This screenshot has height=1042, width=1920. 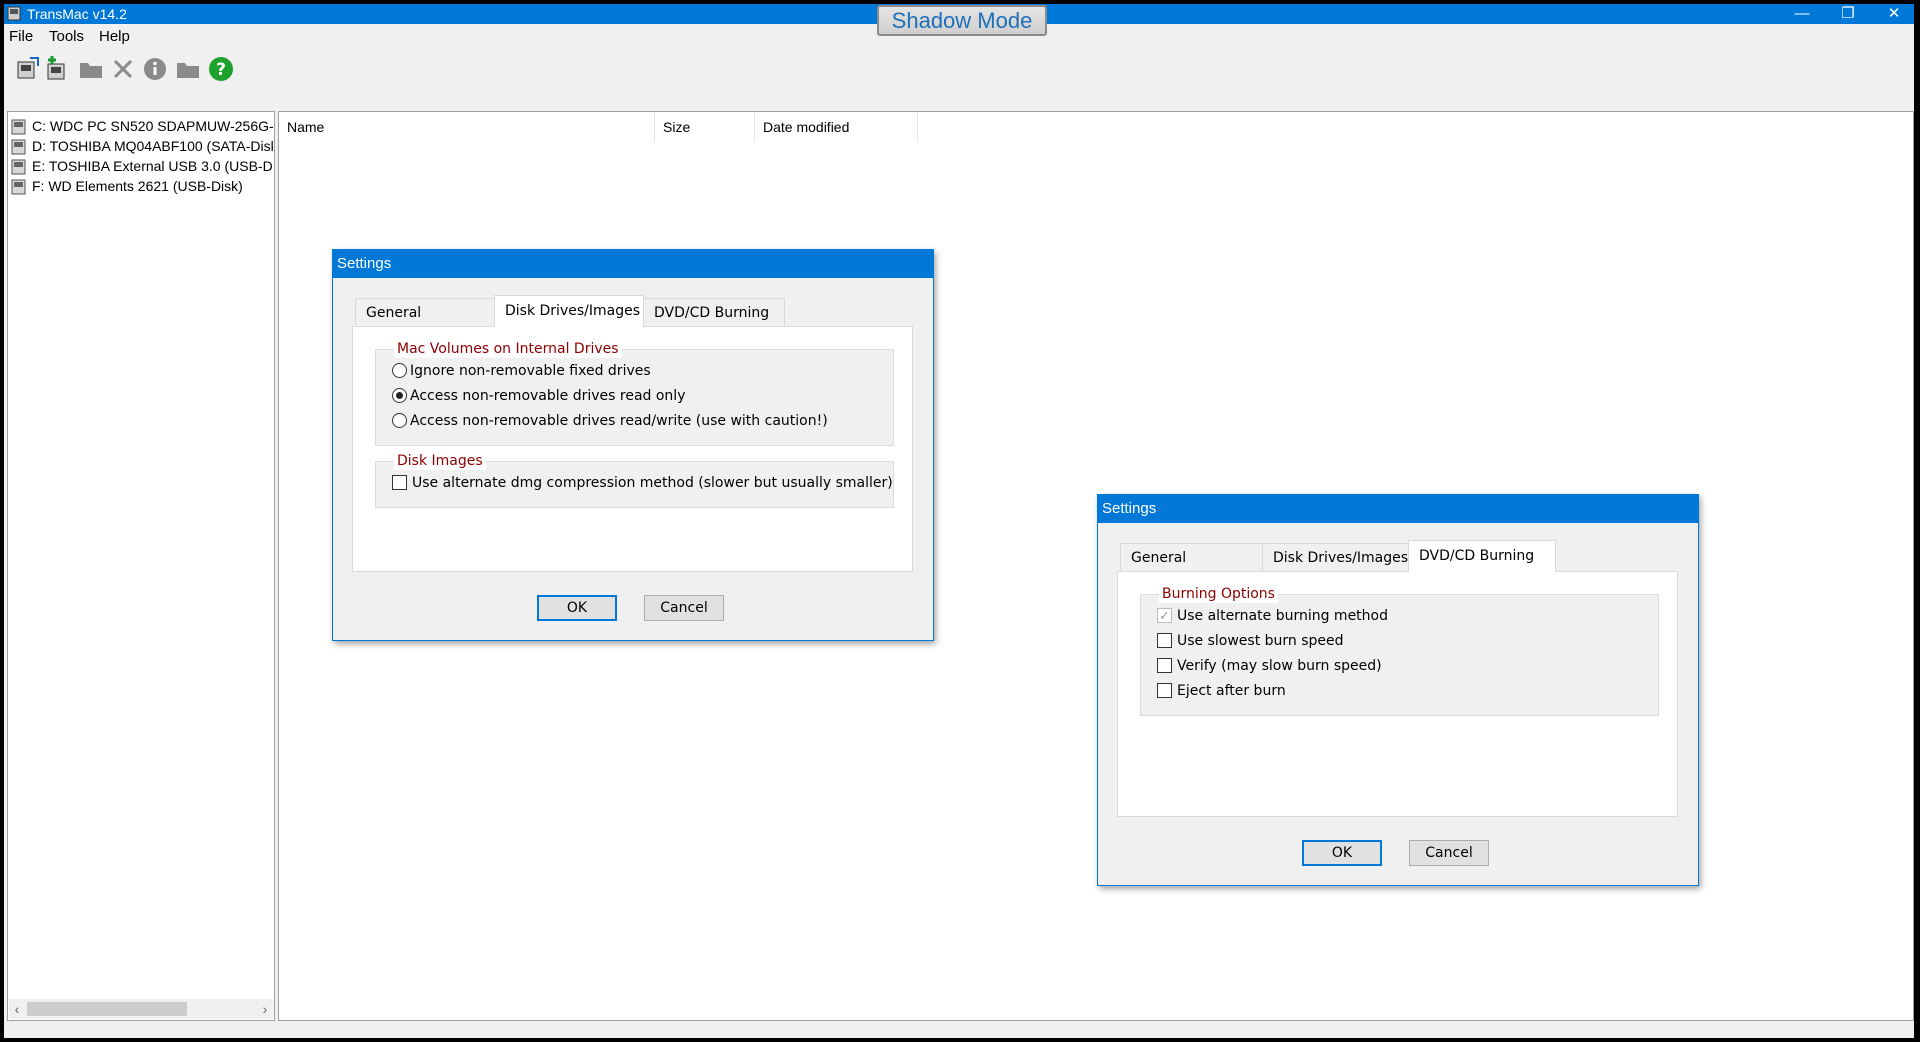 What do you see at coordinates (1164, 617) in the screenshot?
I see `checkbox-checked-disabled` at bounding box center [1164, 617].